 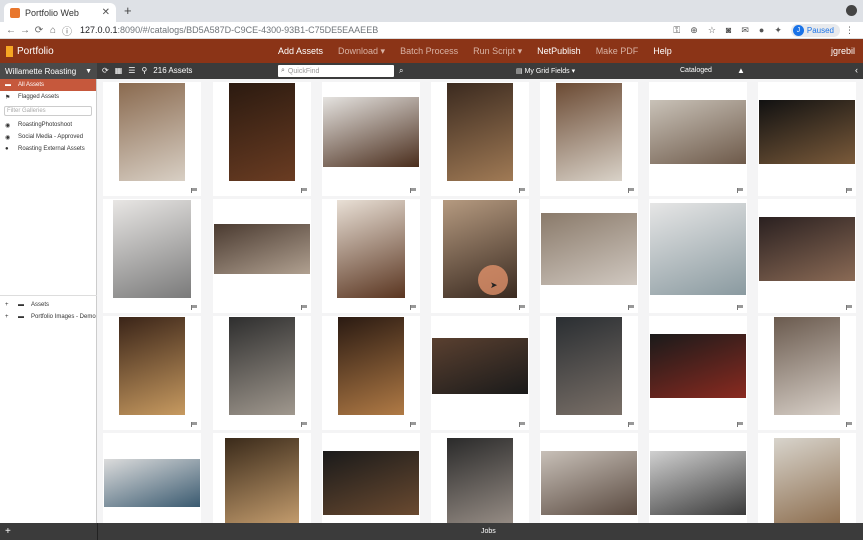 I want to click on key-icon: ⚿, so click(x=676, y=30).